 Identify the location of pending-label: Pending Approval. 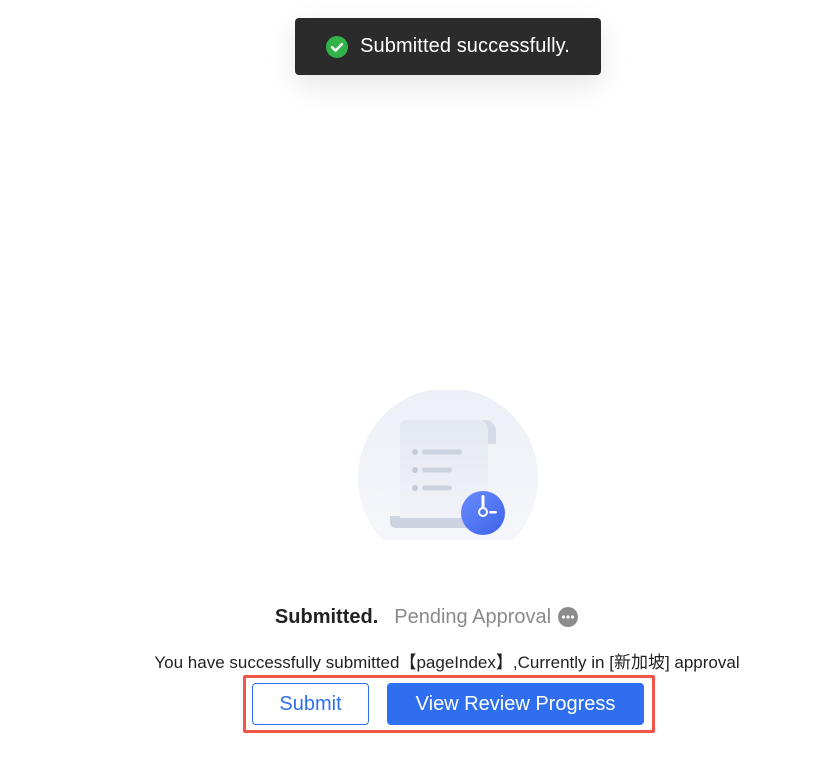
(473, 616).